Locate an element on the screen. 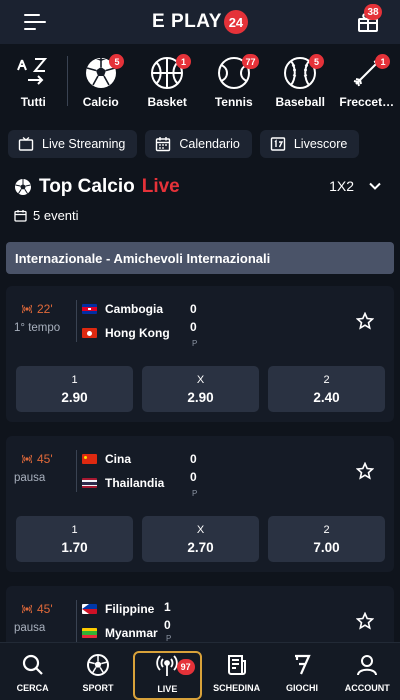 The image size is (400, 700). odds-row: 1 2.90 X 2.90 2 2.40 is located at coordinates (200, 389).